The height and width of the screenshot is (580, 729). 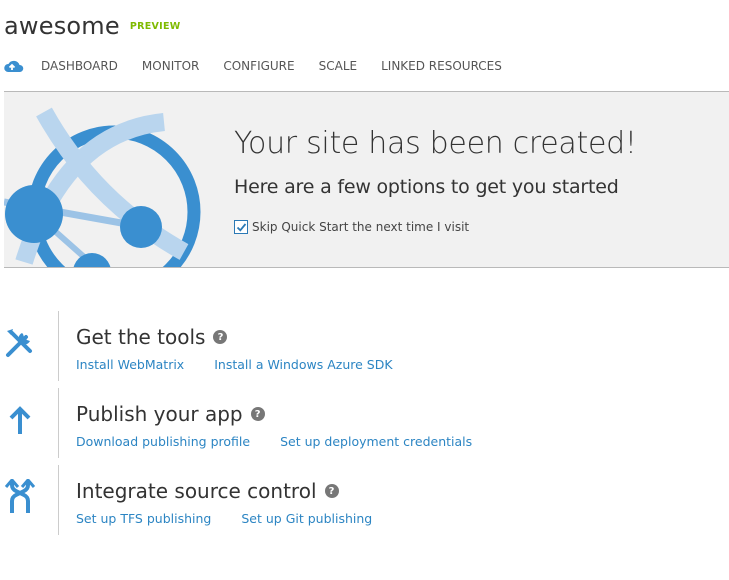 I want to click on section-title-text: Get the tools, so click(x=141, y=337).